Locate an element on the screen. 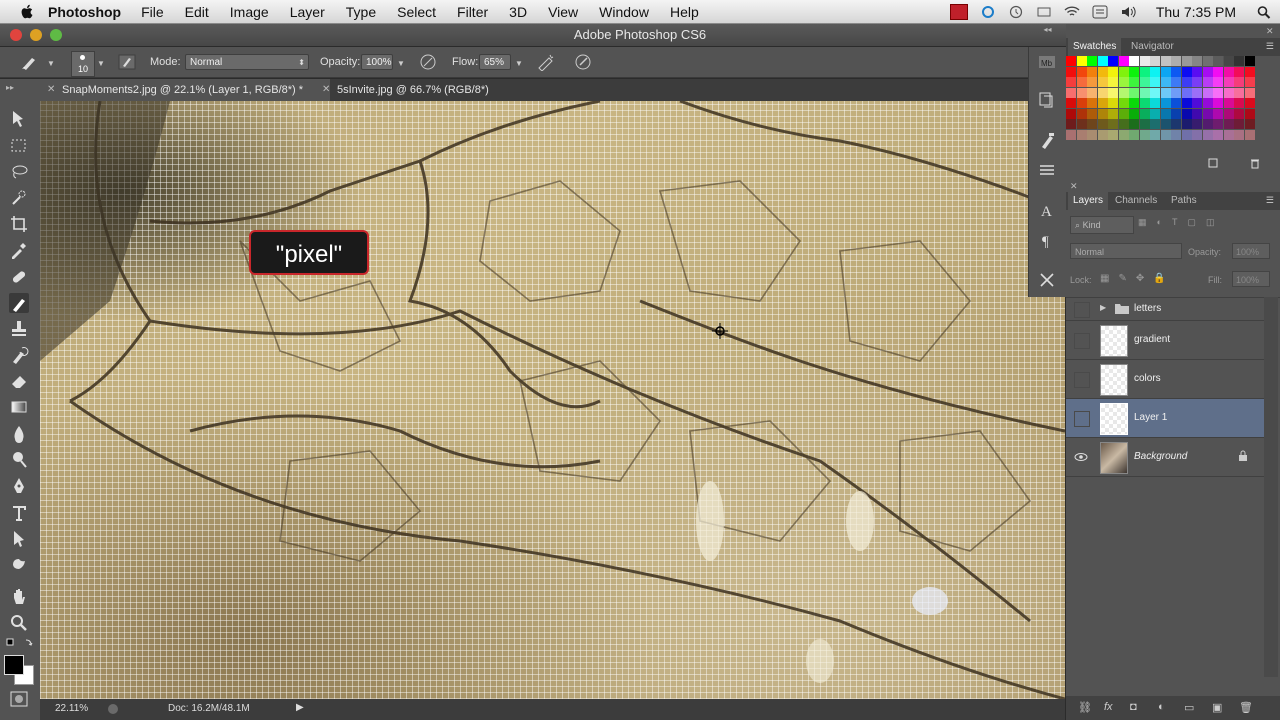 The width and height of the screenshot is (1280, 720). flow-dropdown-arrow: ▼ is located at coordinates (519, 63).